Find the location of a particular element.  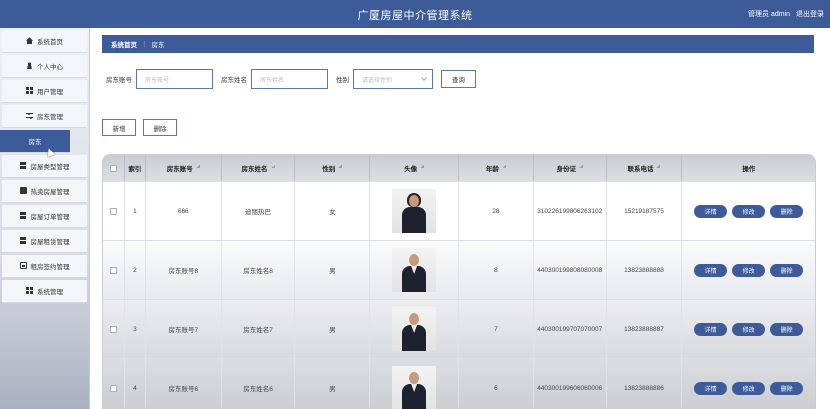

cell-name: 房东姓名6 is located at coordinates (259, 384).